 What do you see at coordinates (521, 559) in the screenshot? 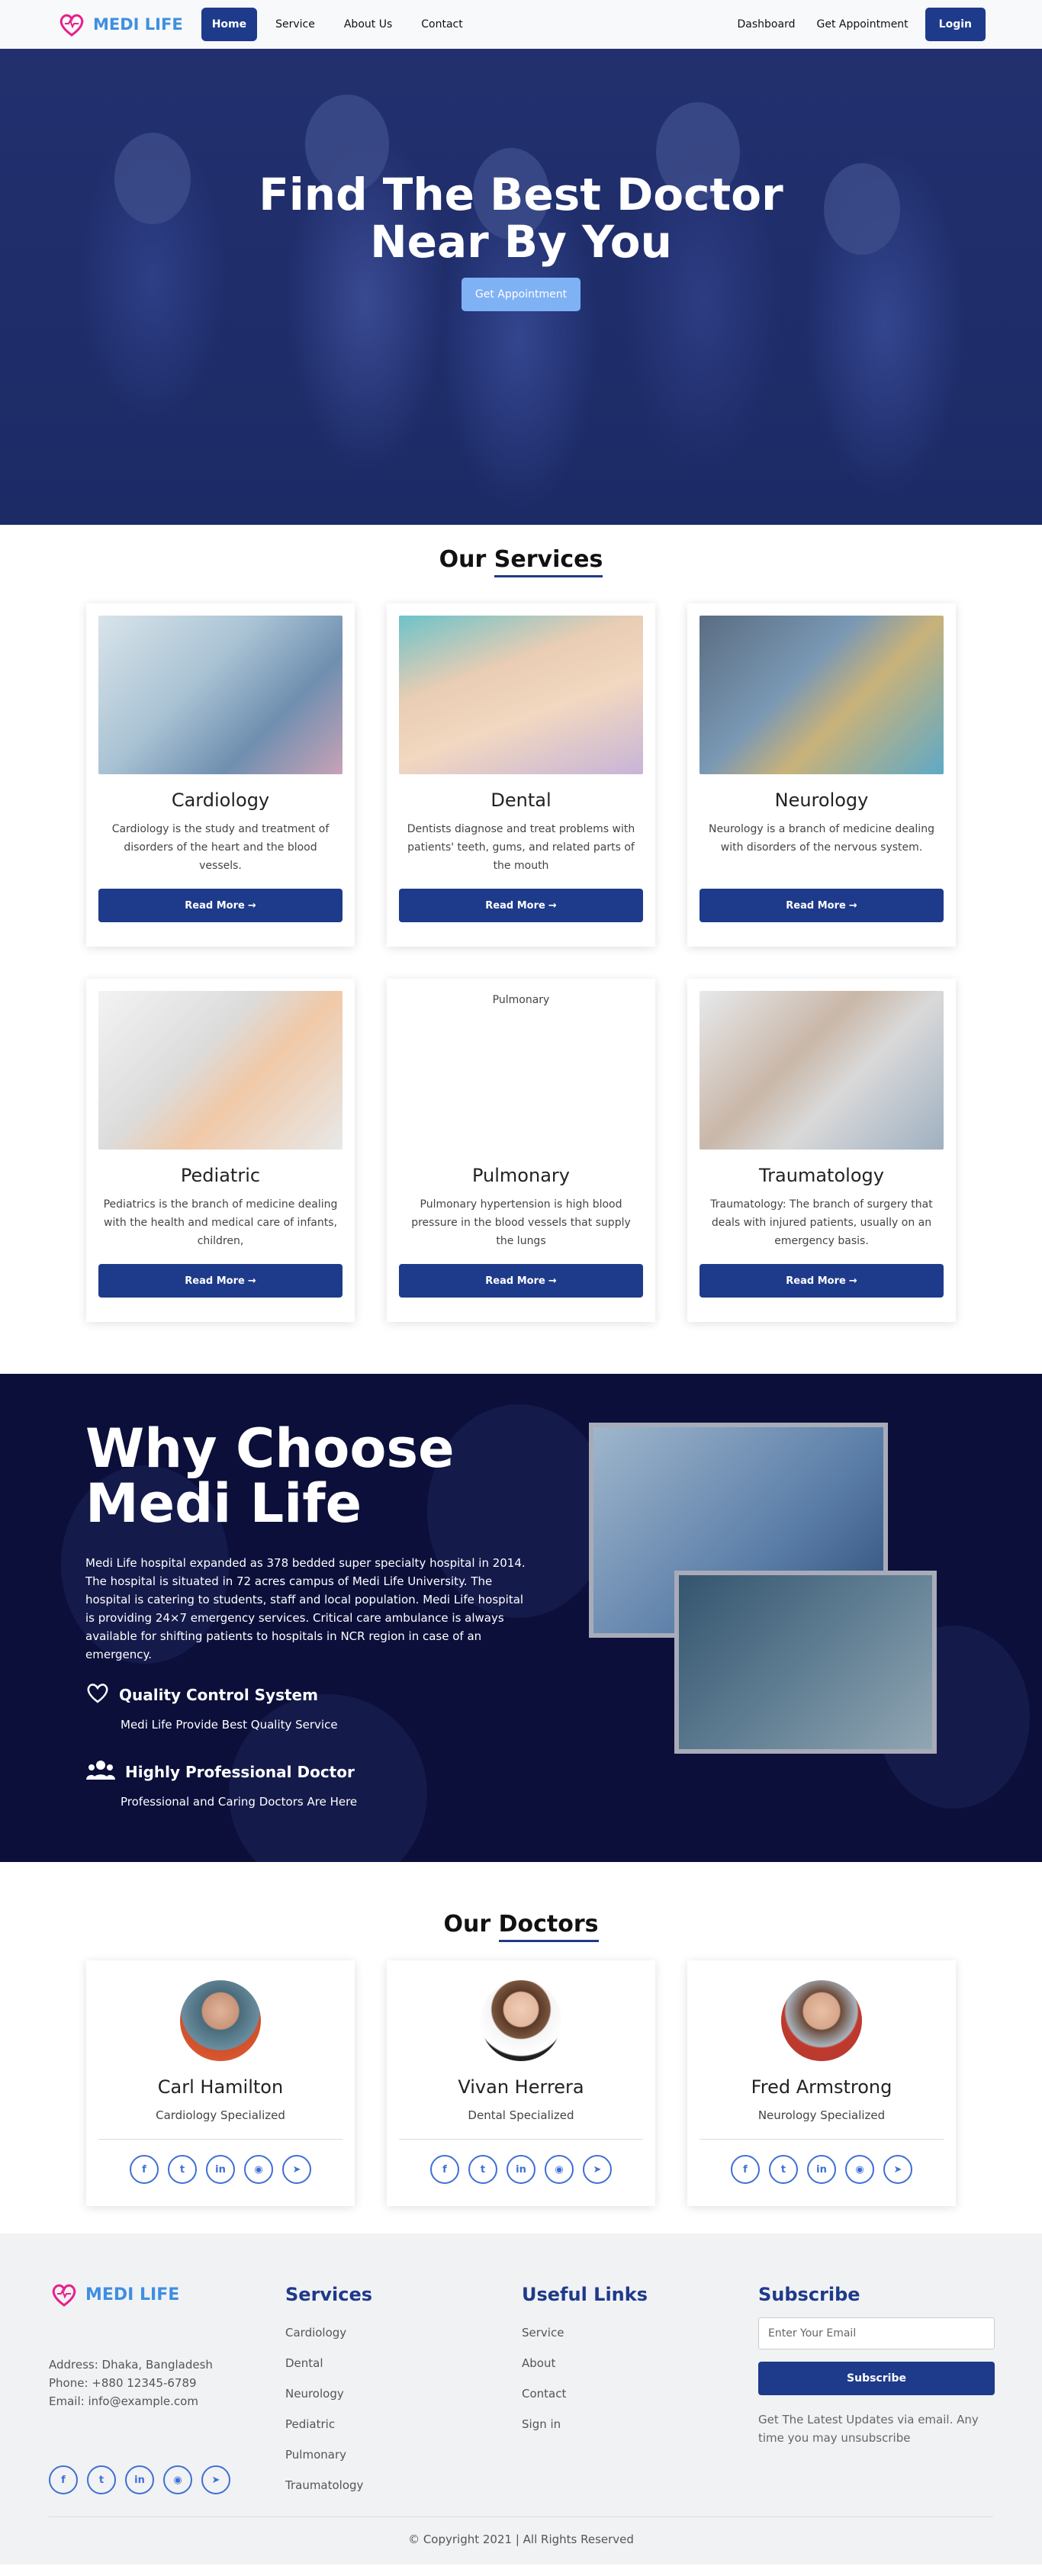
I see `services-title: Our Services` at bounding box center [521, 559].